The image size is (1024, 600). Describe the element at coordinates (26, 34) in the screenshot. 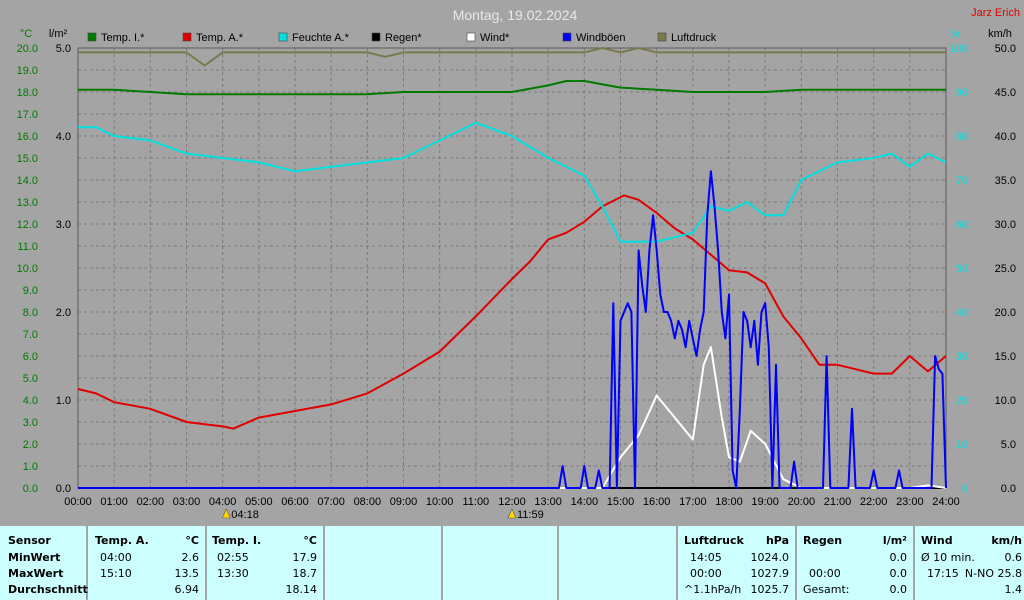

I see `temp-unit-label: °C` at that location.